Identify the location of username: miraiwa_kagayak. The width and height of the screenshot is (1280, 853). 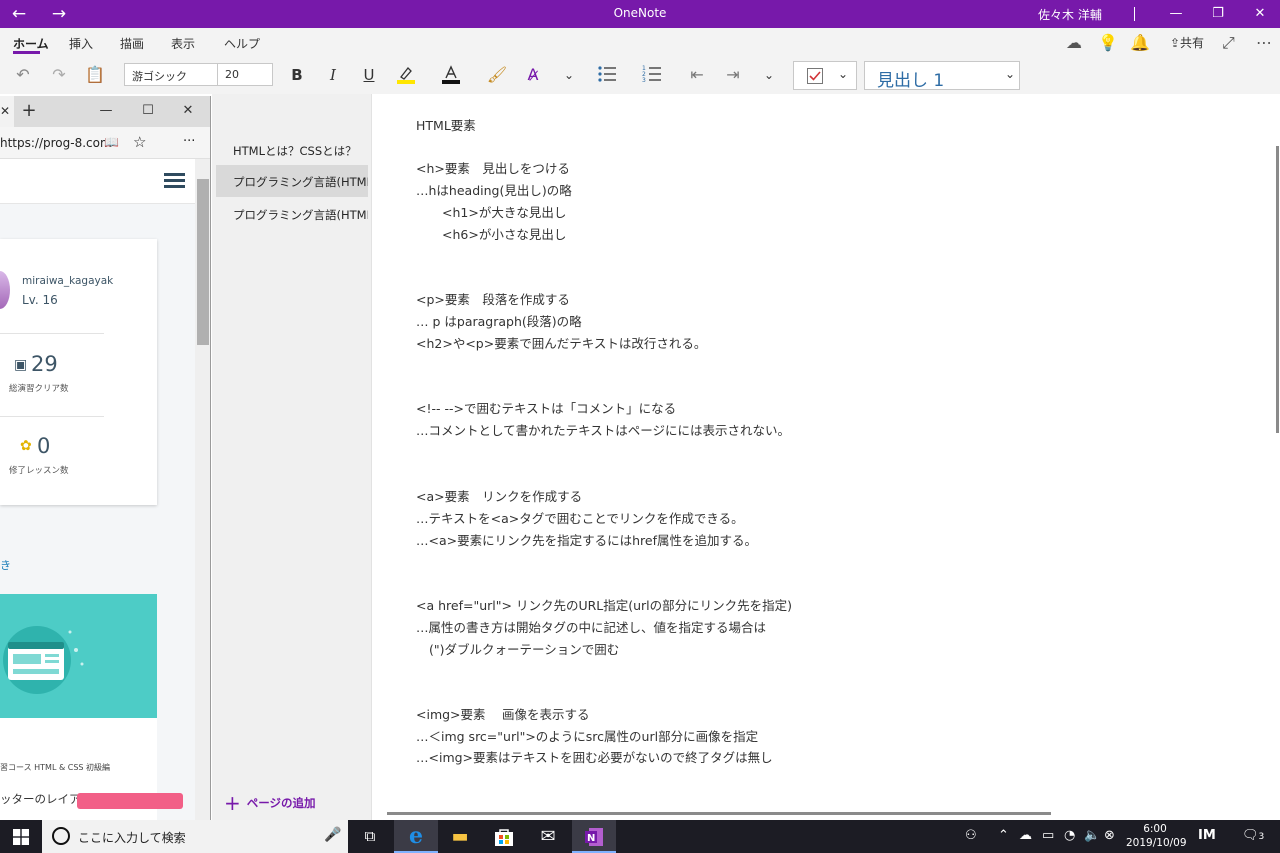
(67, 281).